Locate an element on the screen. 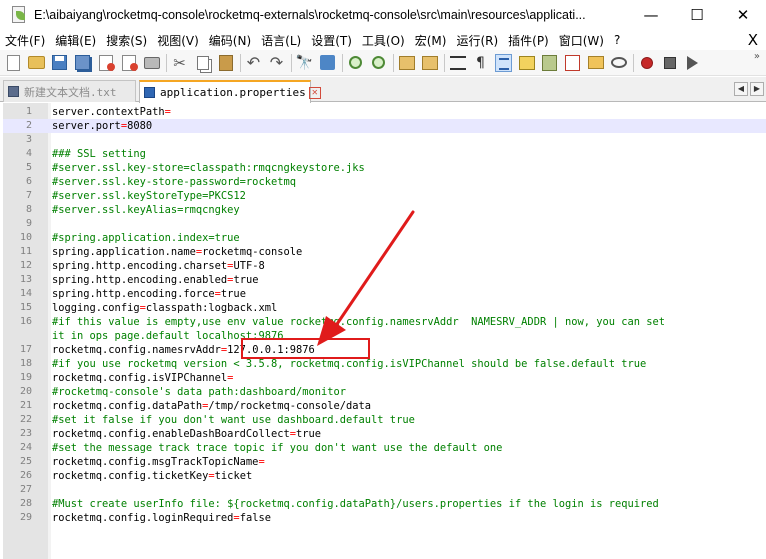 Image resolution: width=766 pixels, height=559 pixels. line-number: 21 is located at coordinates (25, 405).